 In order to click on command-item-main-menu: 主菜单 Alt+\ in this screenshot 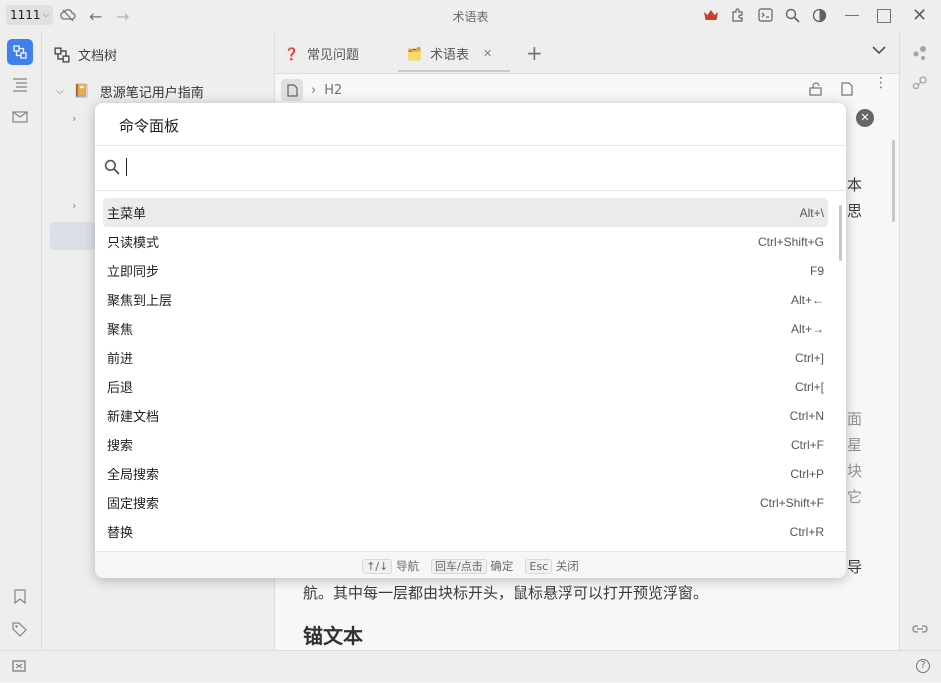, I will do `click(465, 212)`.